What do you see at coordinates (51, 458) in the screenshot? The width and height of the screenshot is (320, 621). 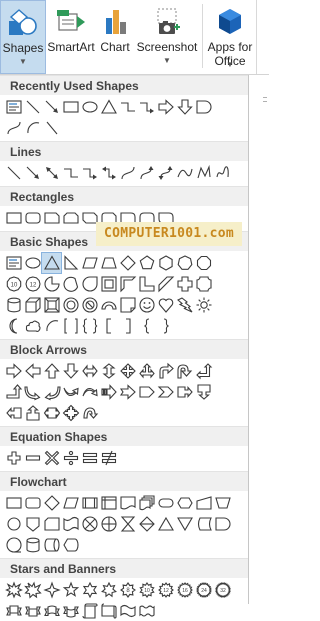 I see `multiply-sign-icon` at bounding box center [51, 458].